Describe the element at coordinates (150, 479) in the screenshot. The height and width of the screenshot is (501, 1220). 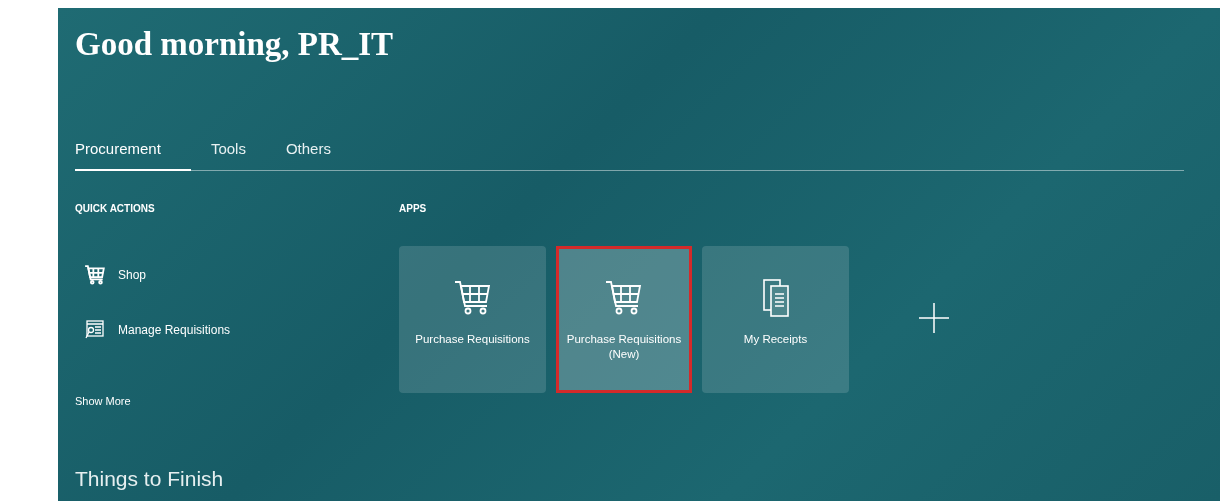
I see `section-title: Things to Finish` at that location.